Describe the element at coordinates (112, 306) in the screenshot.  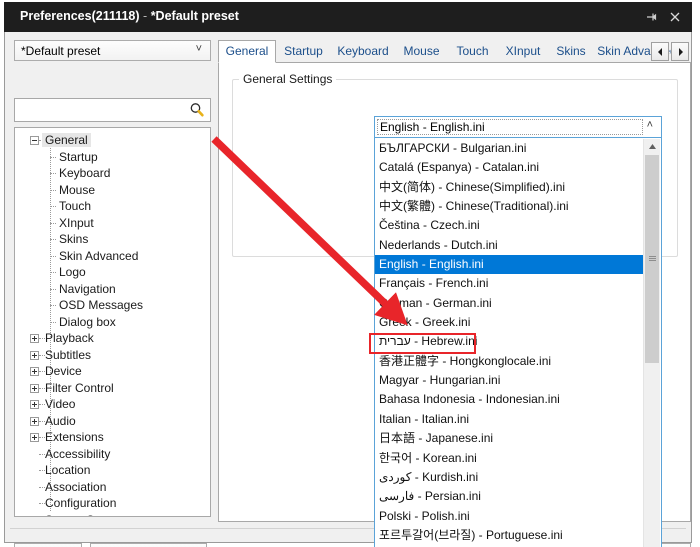
I see `tree-item-osd-messages: OSD Messages` at that location.